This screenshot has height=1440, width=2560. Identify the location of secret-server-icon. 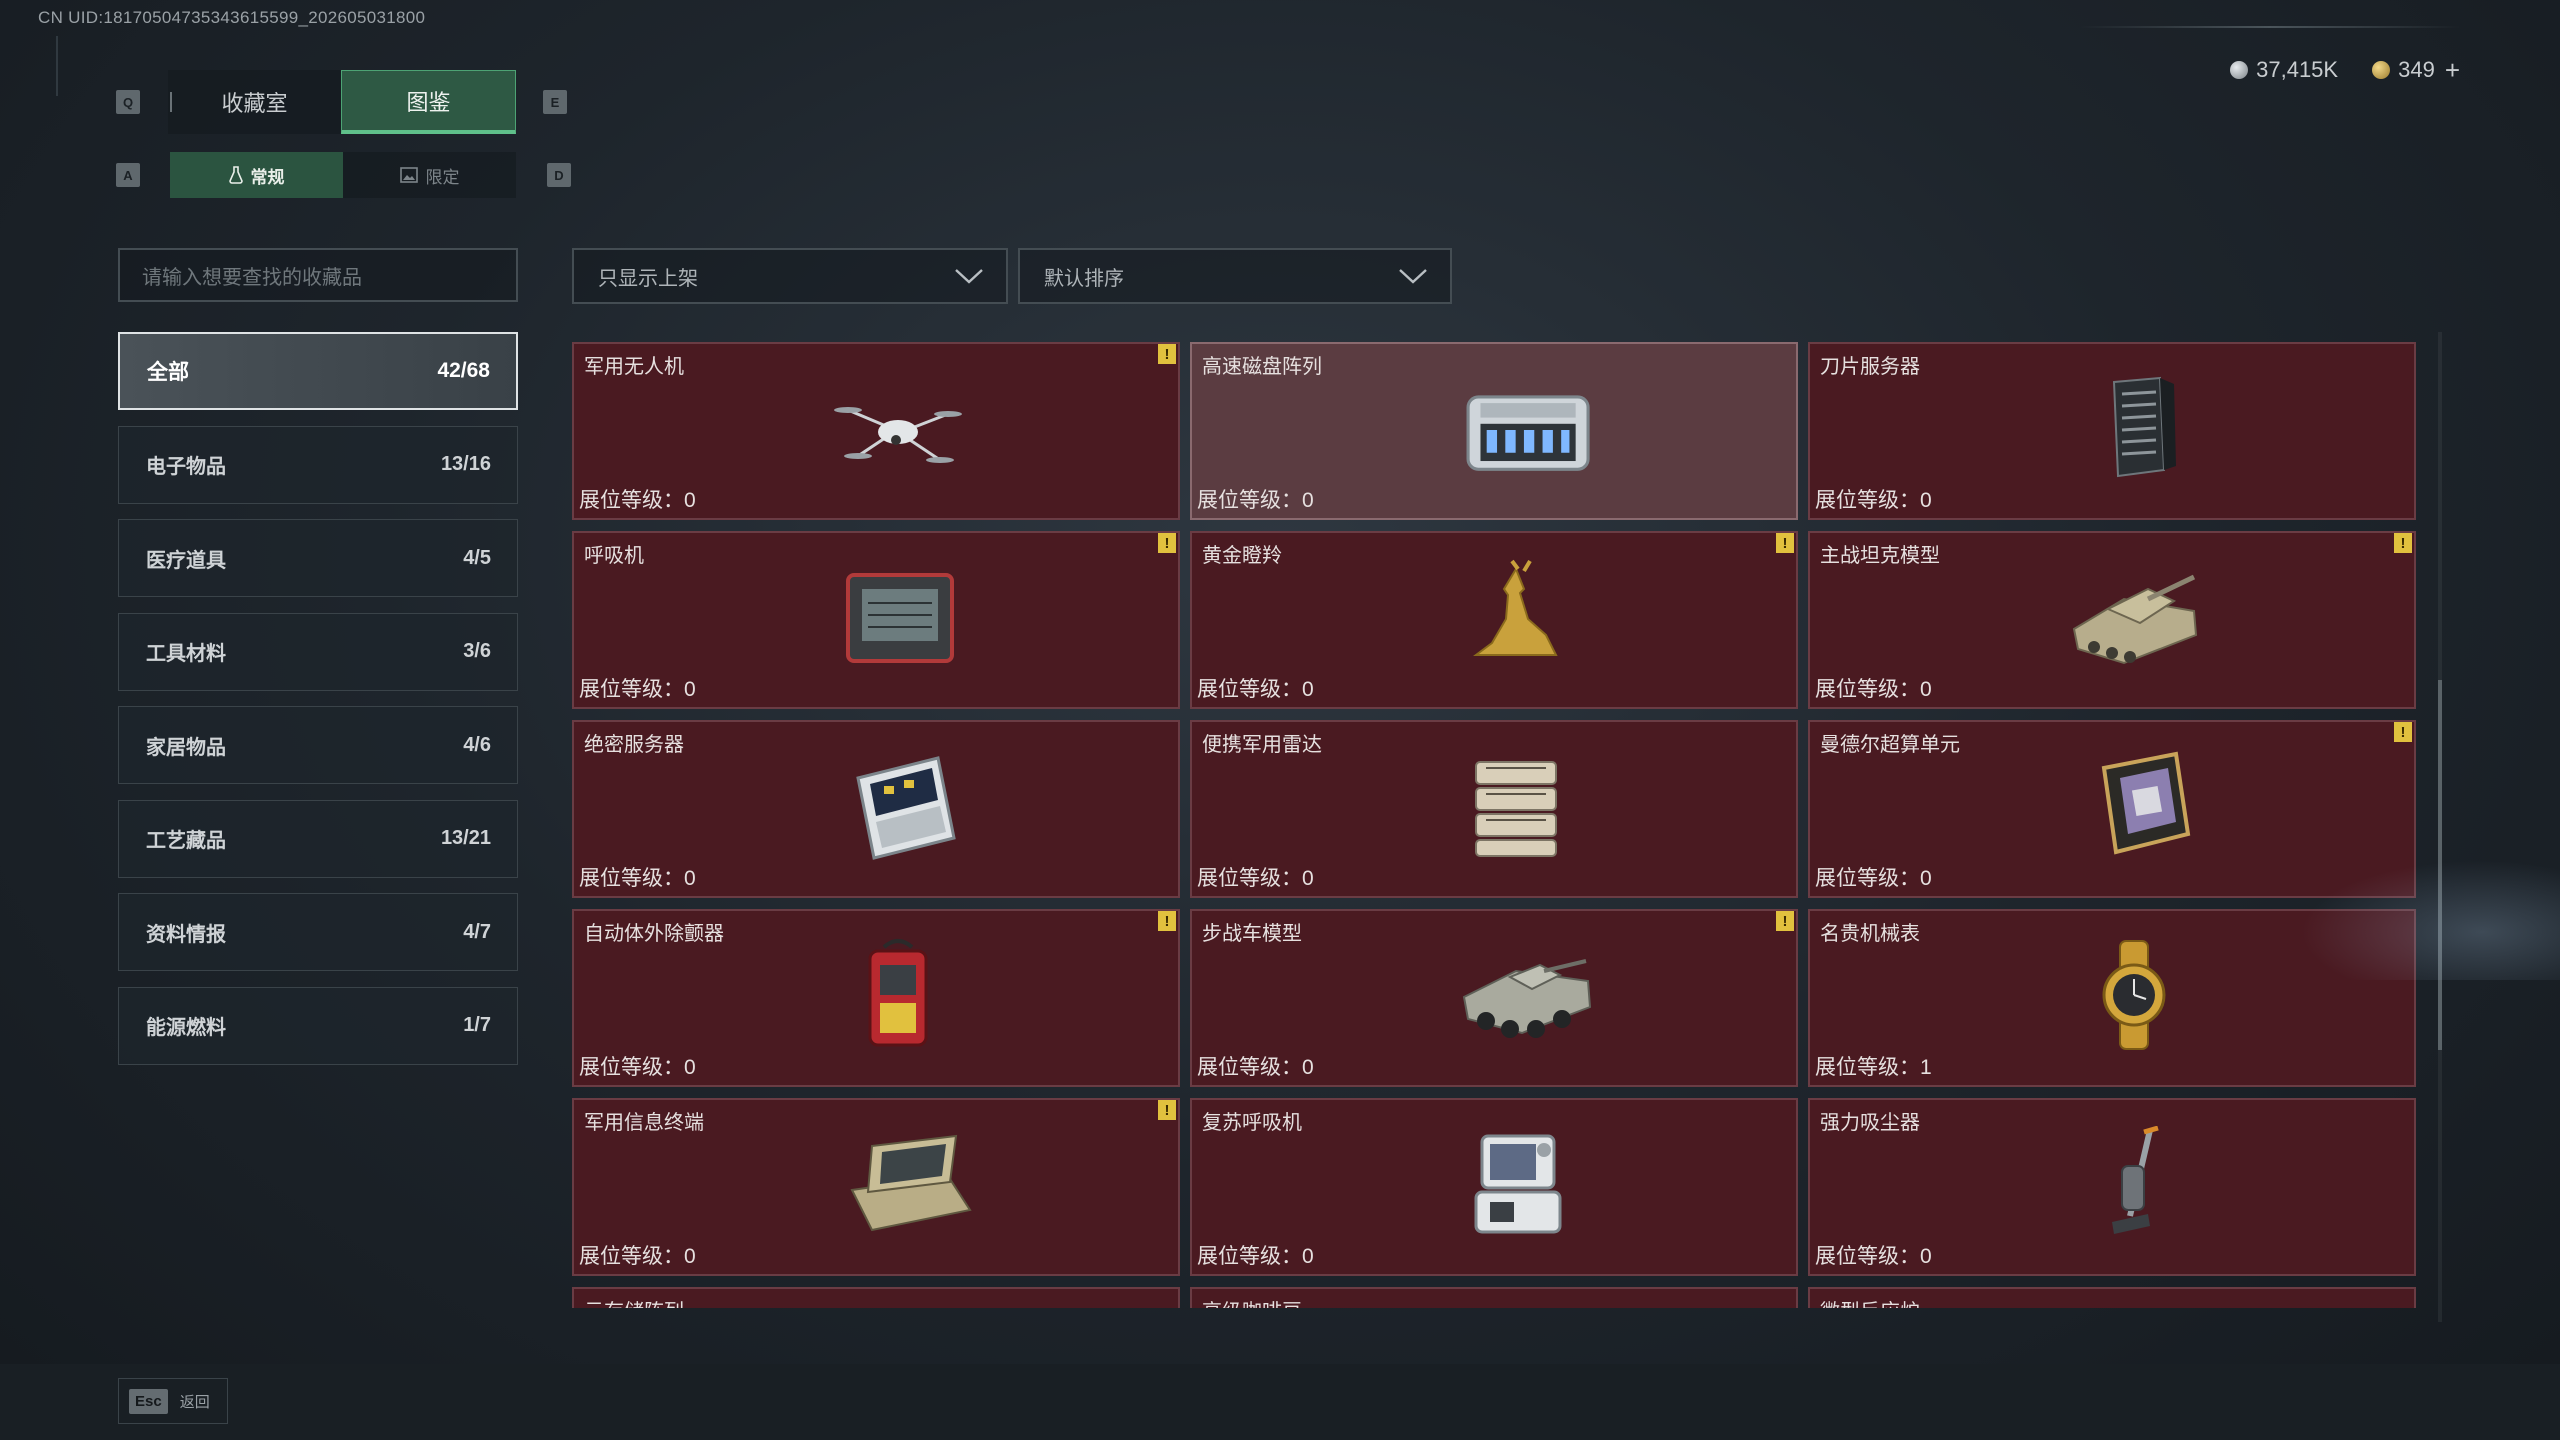
(898, 806).